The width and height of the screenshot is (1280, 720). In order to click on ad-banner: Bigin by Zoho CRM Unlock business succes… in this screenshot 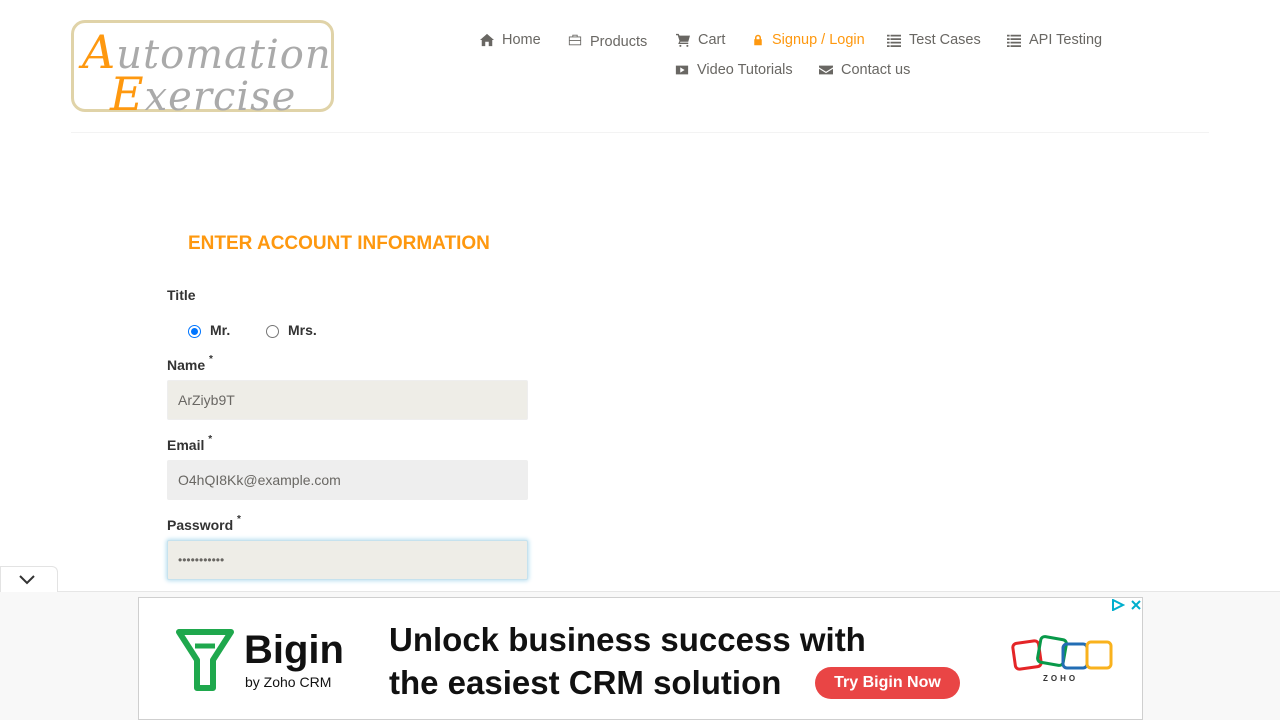, I will do `click(640, 658)`.